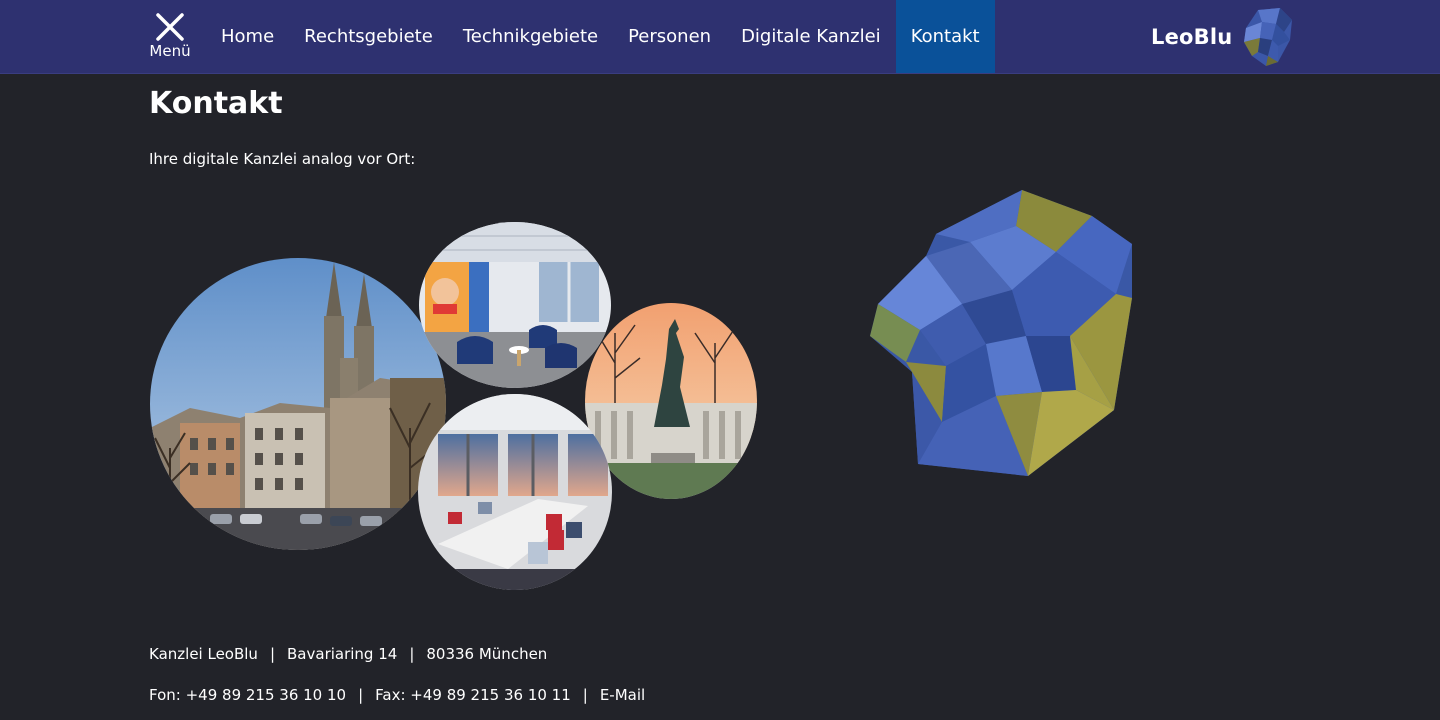 The height and width of the screenshot is (720, 1440). Describe the element at coordinates (298, 404) in the screenshot. I see `photo-church-street` at that location.